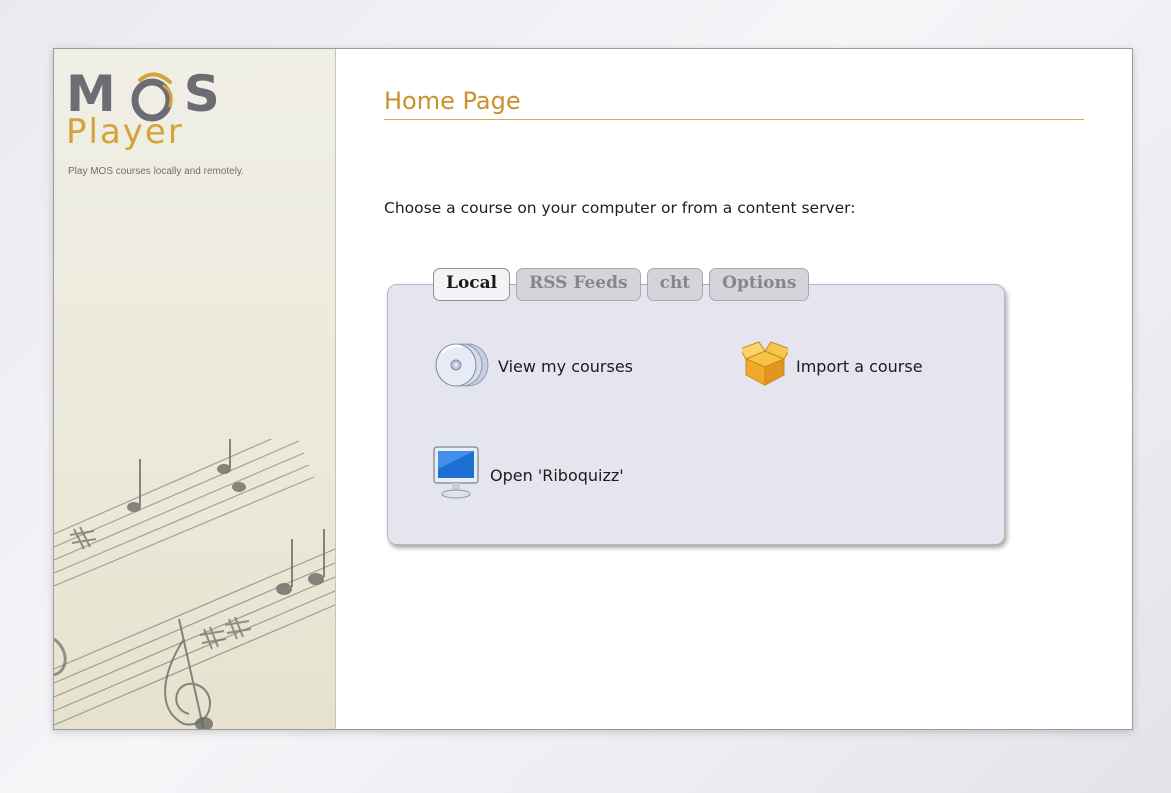 The height and width of the screenshot is (793, 1171). I want to click on page-title: Home Page, so click(734, 103).